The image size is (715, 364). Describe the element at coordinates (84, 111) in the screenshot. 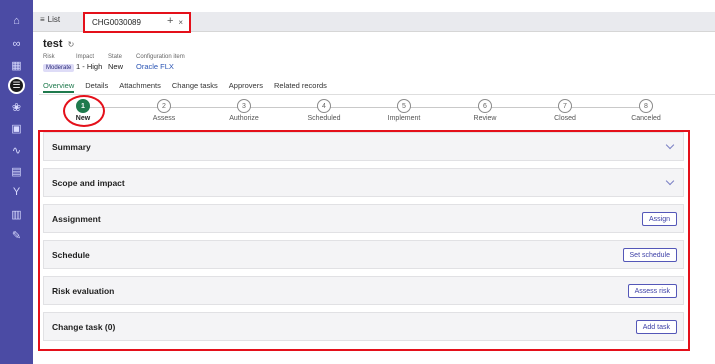

I see `current-step-highlight` at that location.